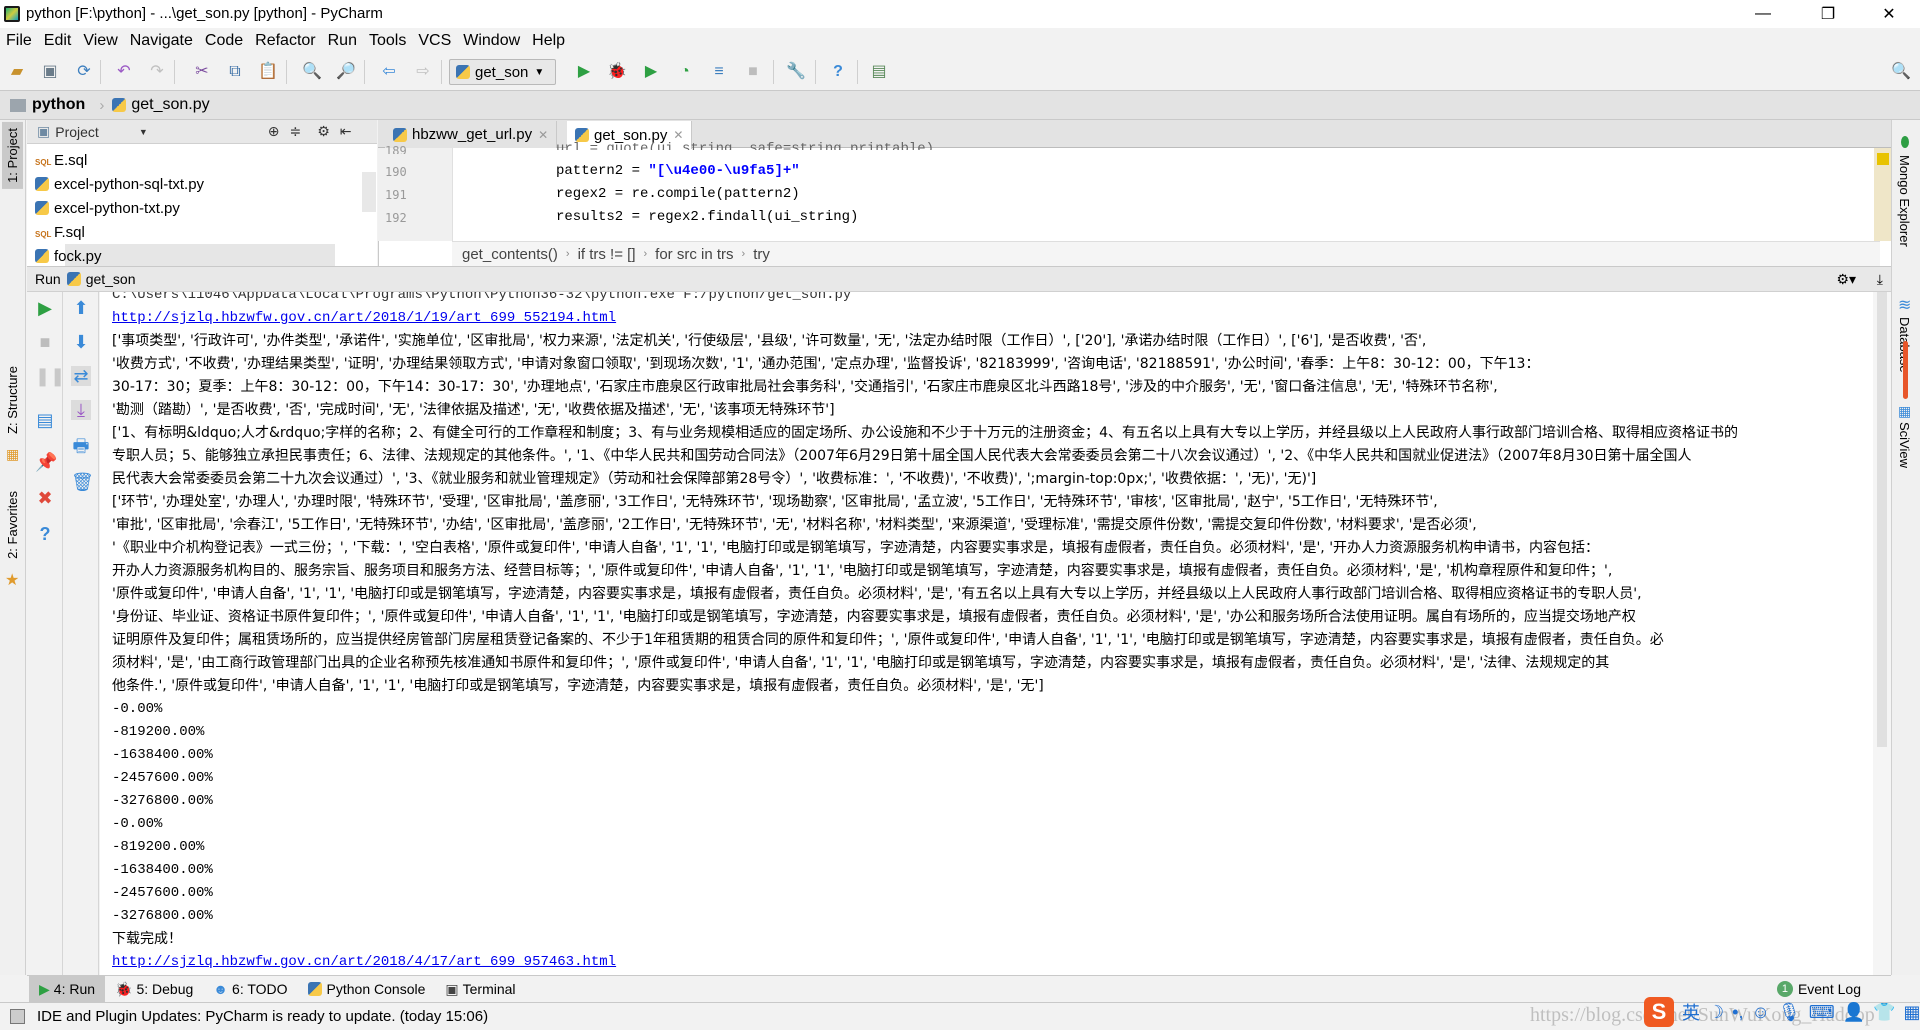  What do you see at coordinates (250, 989) in the screenshot?
I see `tool-tab-todo: ☻ 6: TODO` at bounding box center [250, 989].